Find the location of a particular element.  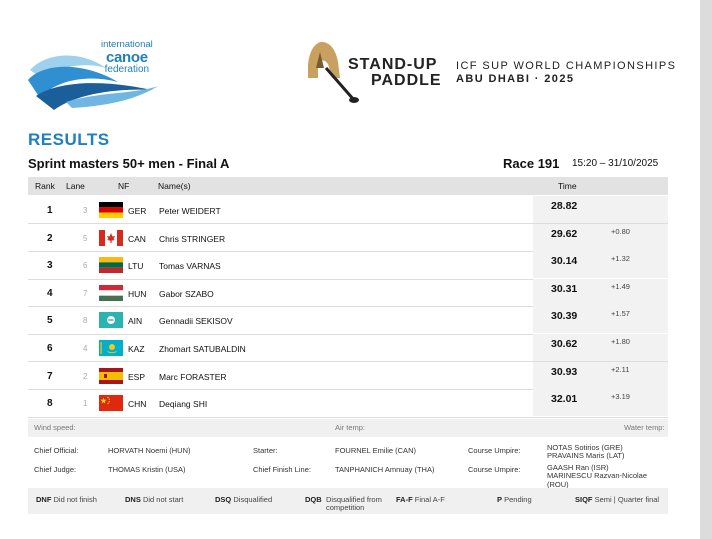

chief-official-label: Chief Official: is located at coordinates (56, 450).